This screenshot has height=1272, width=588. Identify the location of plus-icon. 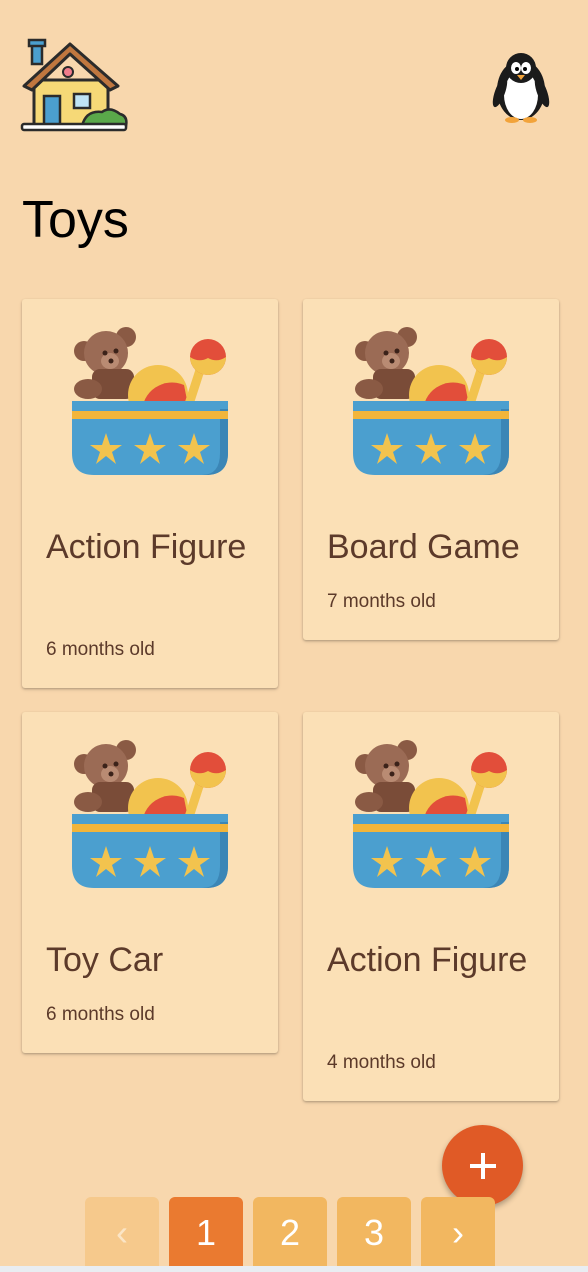
(482, 1165).